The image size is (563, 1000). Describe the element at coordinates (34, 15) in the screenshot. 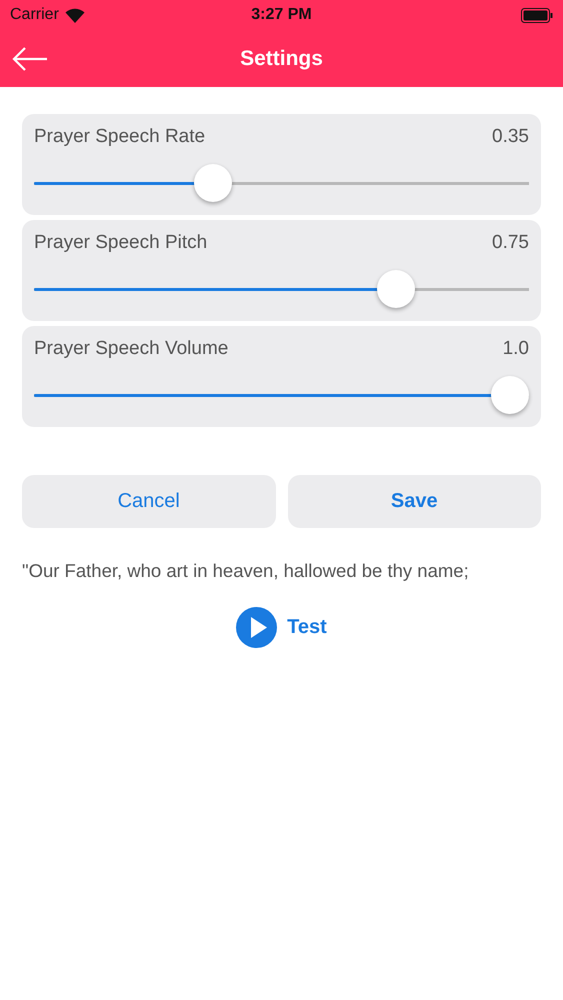

I see `carrier-label: Carrier` at that location.